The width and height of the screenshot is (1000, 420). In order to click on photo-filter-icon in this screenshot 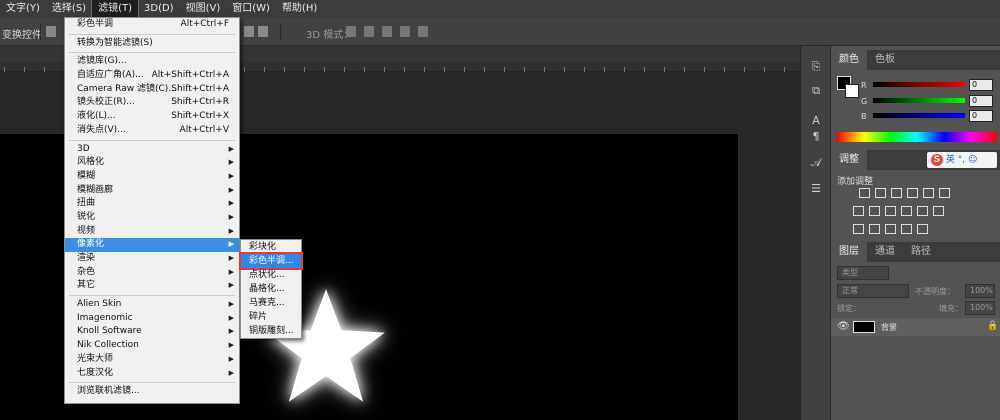, I will do `click(906, 211)`.